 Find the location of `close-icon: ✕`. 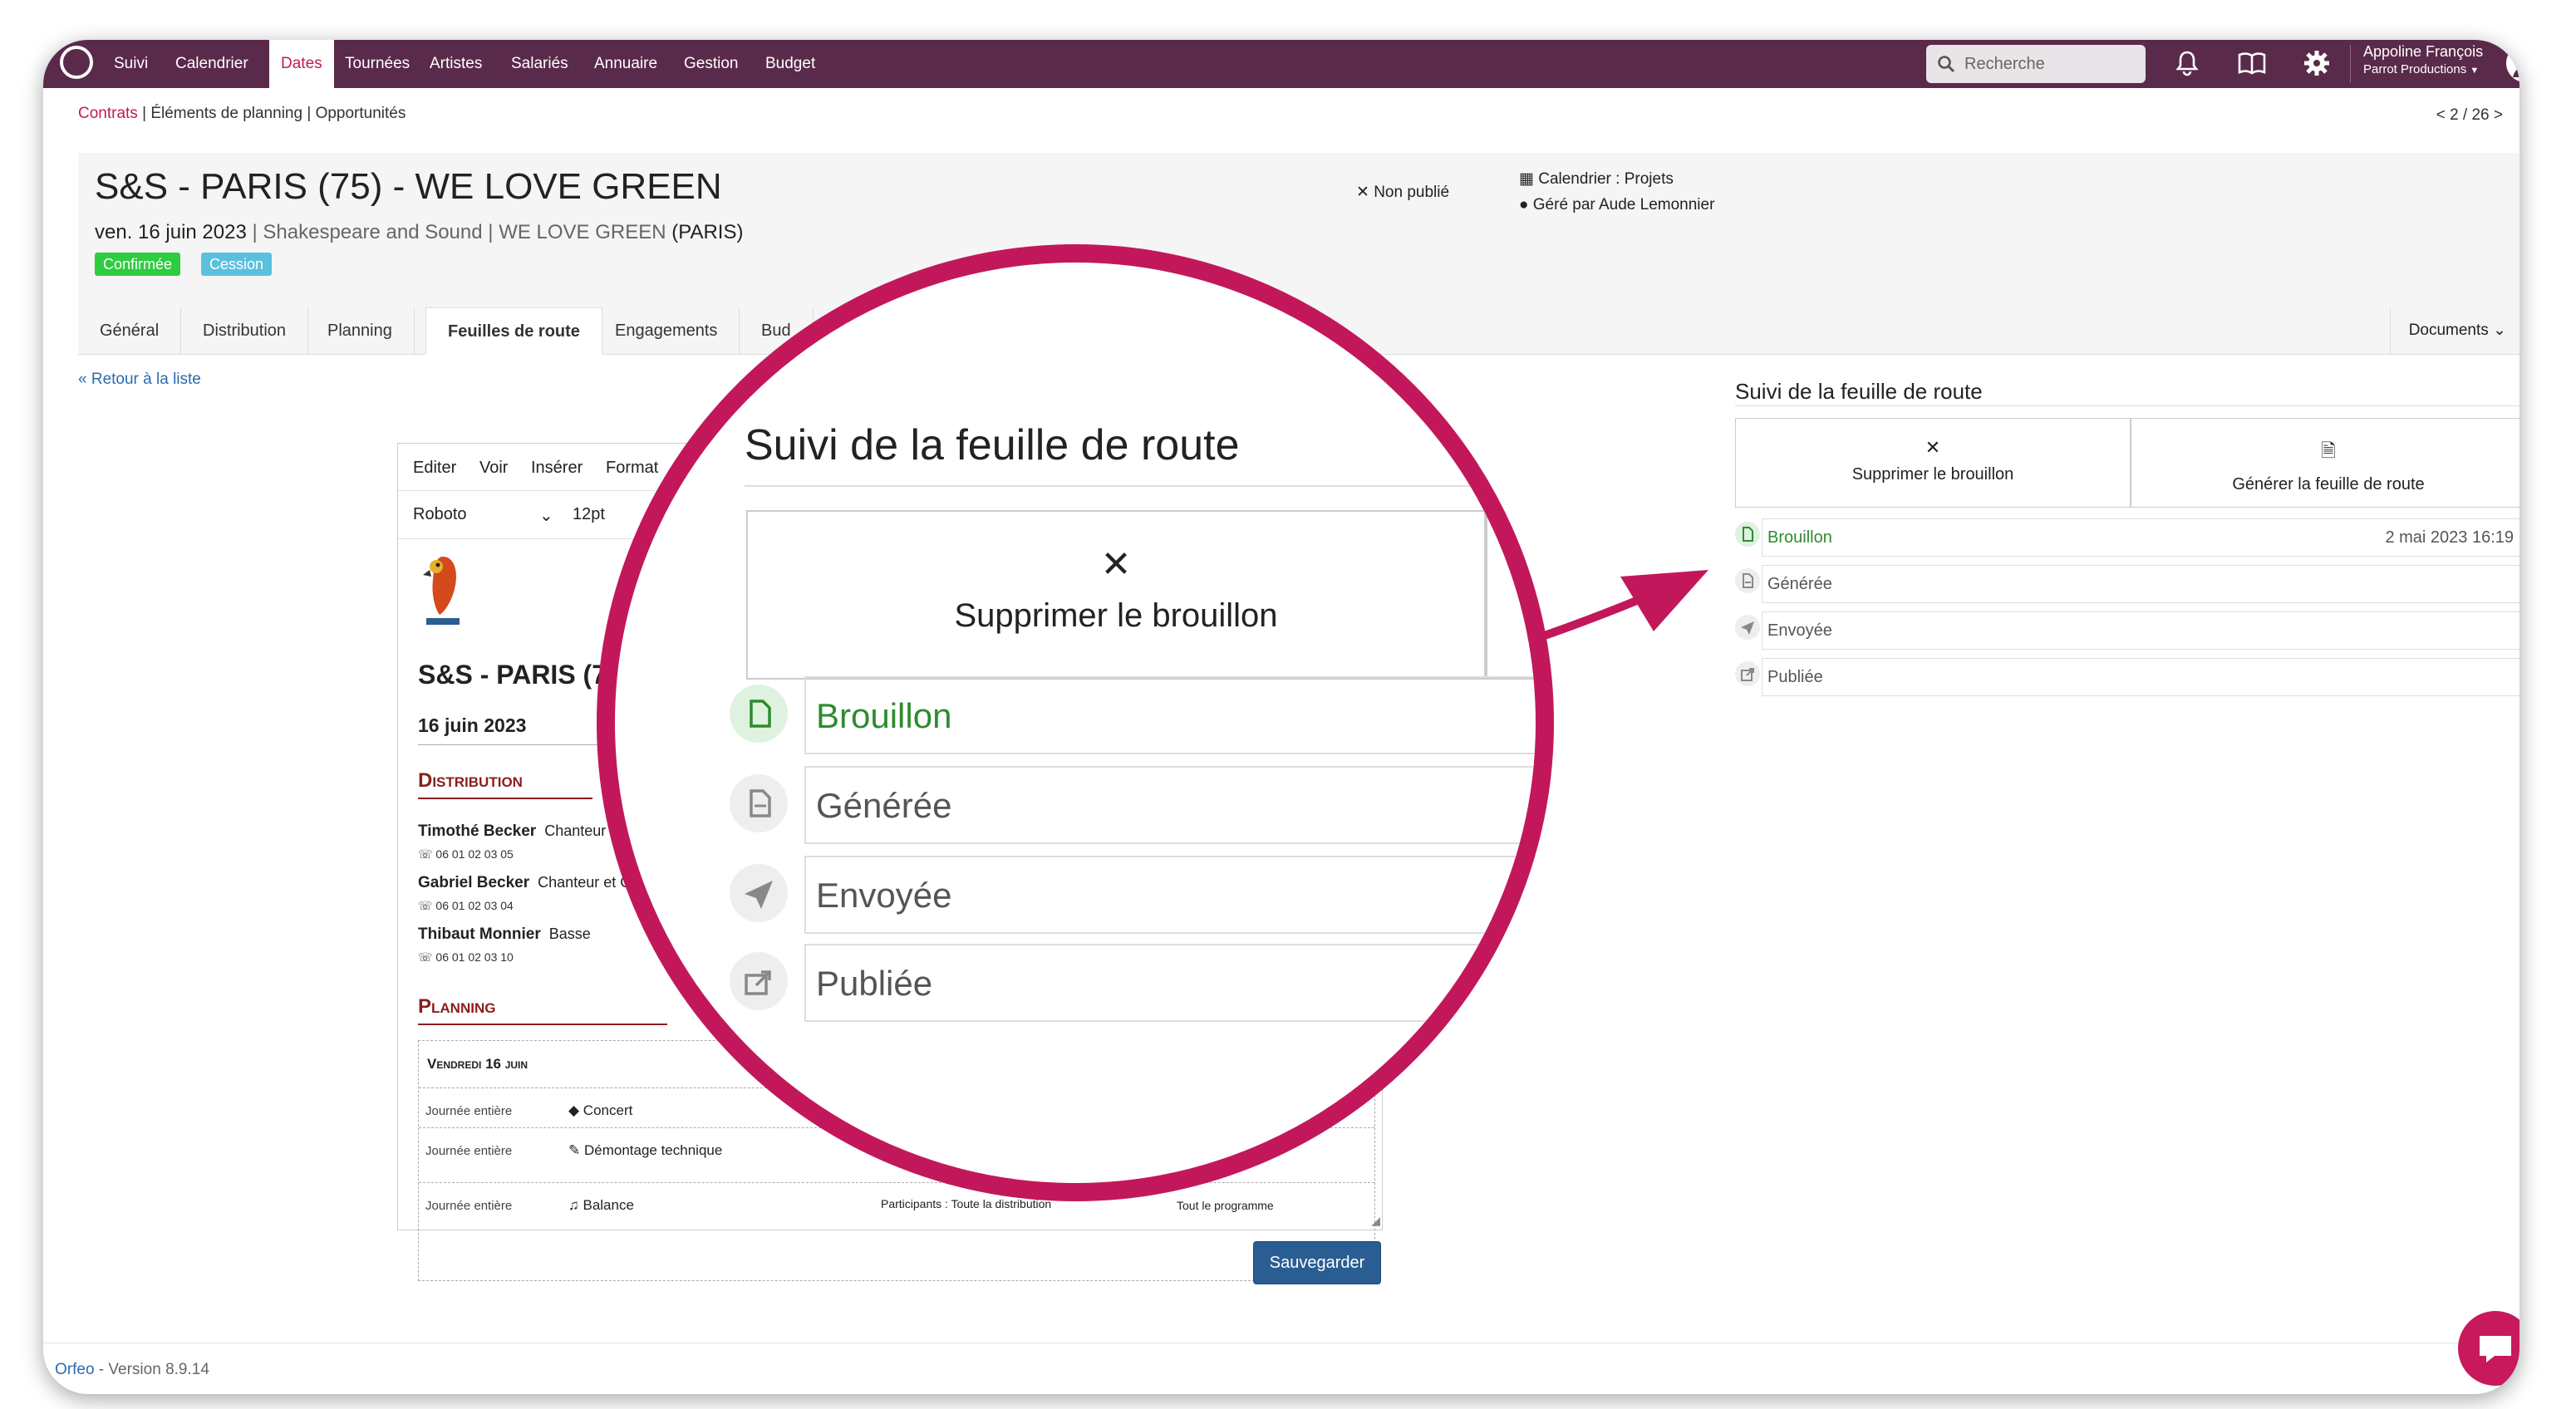

close-icon: ✕ is located at coordinates (1116, 564).